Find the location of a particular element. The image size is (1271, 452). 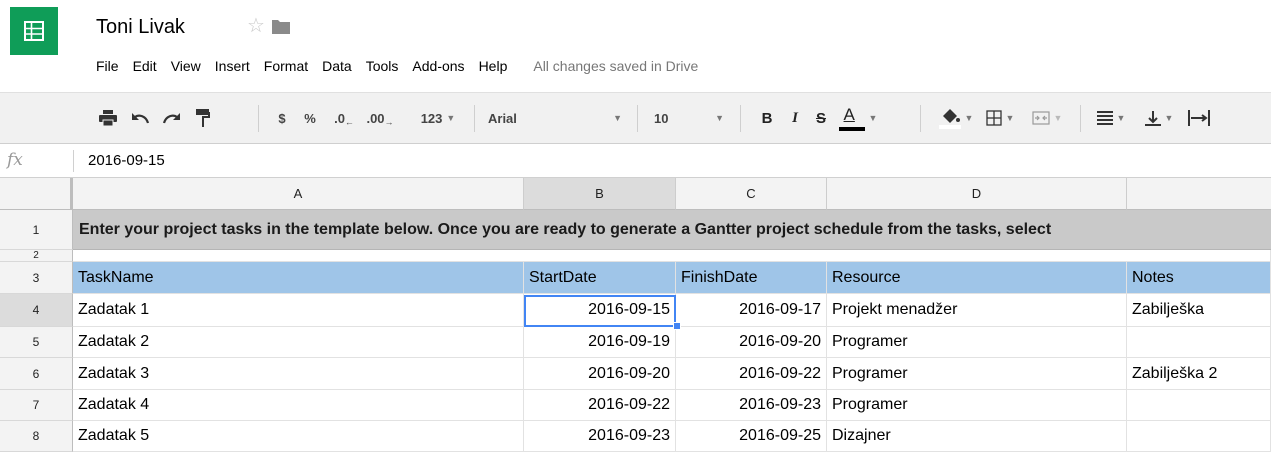

more-formats-button: 123 ▼ is located at coordinates (438, 118).